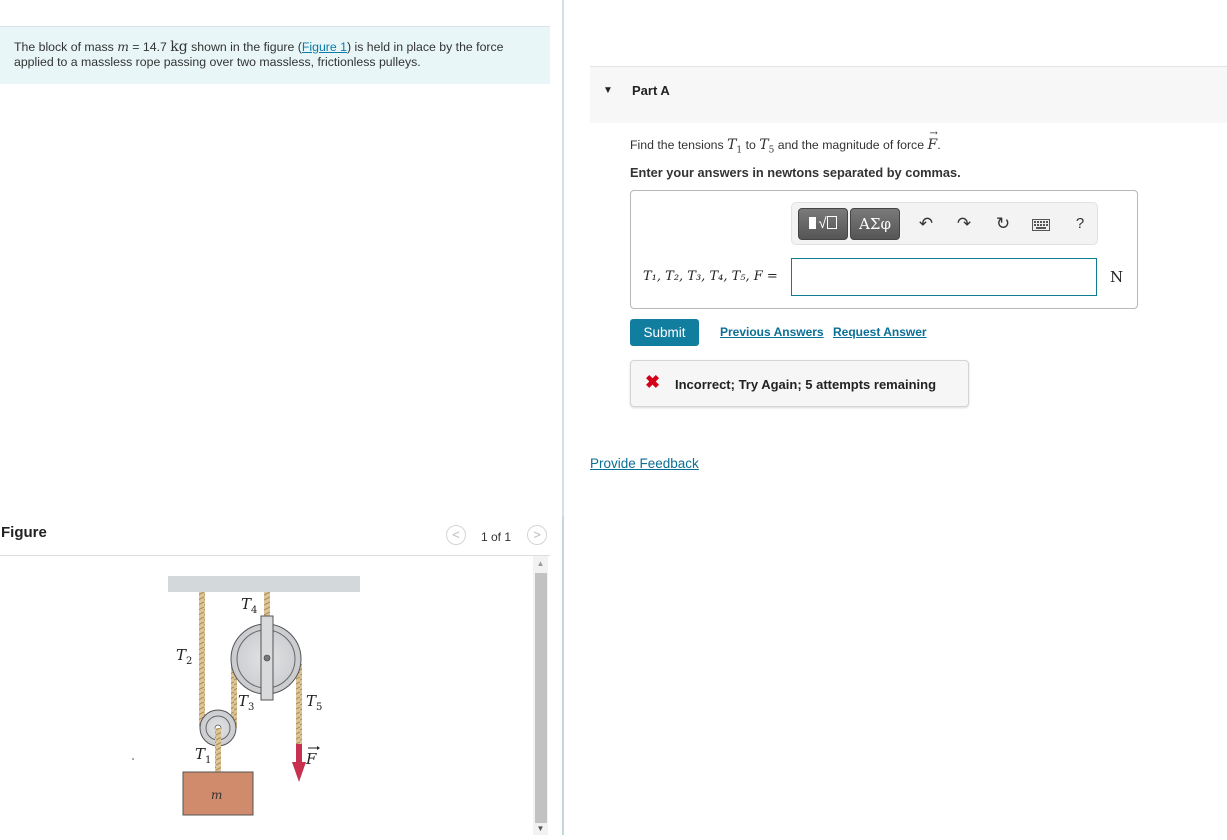 Image resolution: width=1227 pixels, height=840 pixels. What do you see at coordinates (772, 332) in the screenshot?
I see `previous-answers-link: Previous Answers` at bounding box center [772, 332].